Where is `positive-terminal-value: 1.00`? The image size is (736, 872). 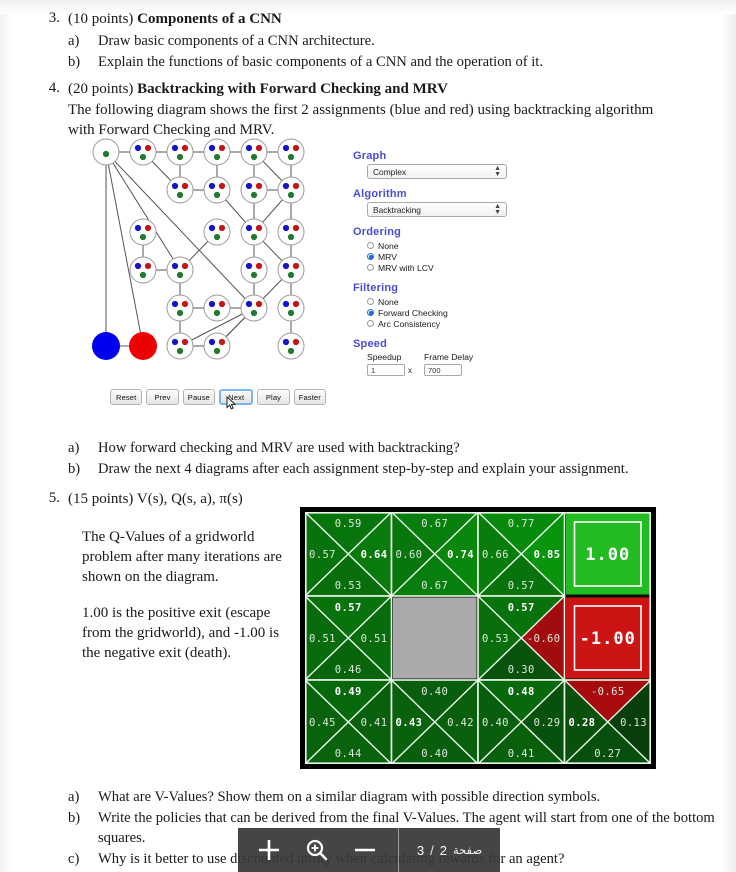
positive-terminal-value: 1.00 is located at coordinates (607, 555).